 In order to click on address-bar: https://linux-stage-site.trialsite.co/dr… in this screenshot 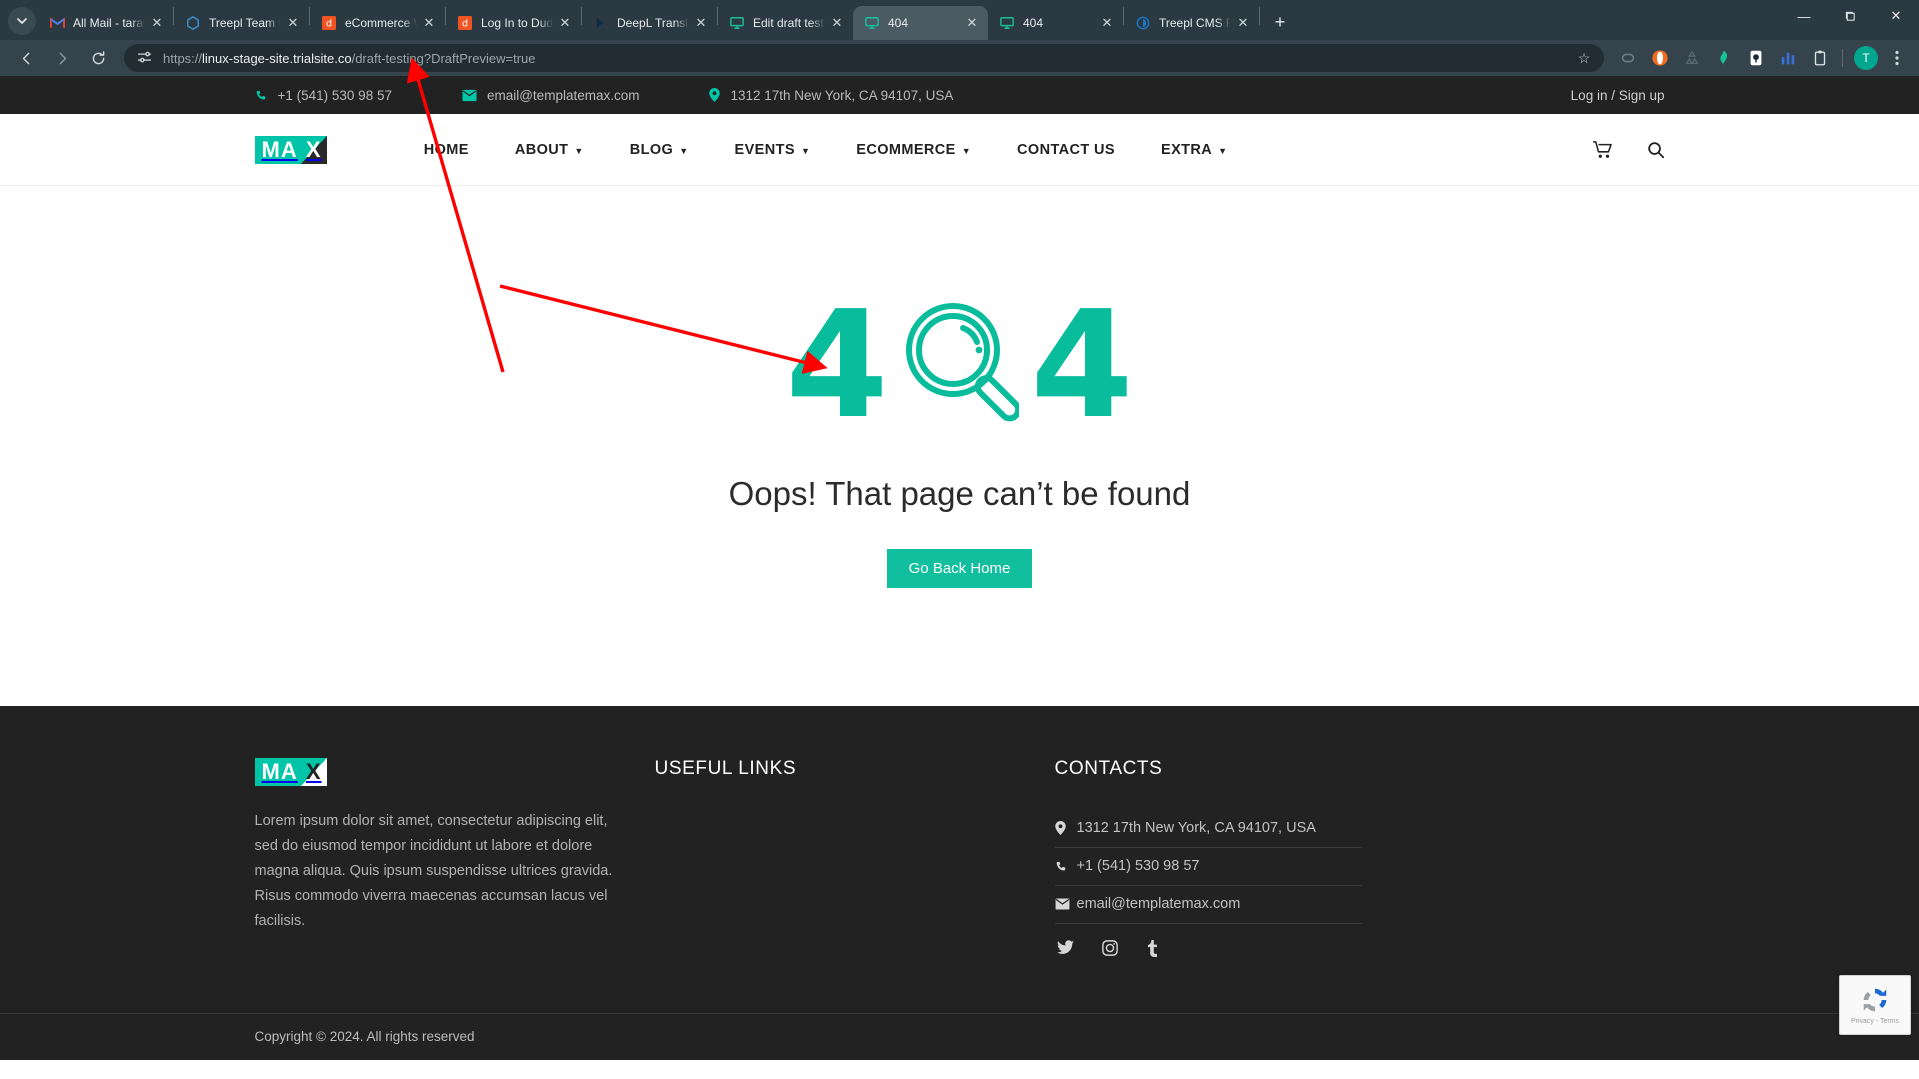, I will do `click(864, 58)`.